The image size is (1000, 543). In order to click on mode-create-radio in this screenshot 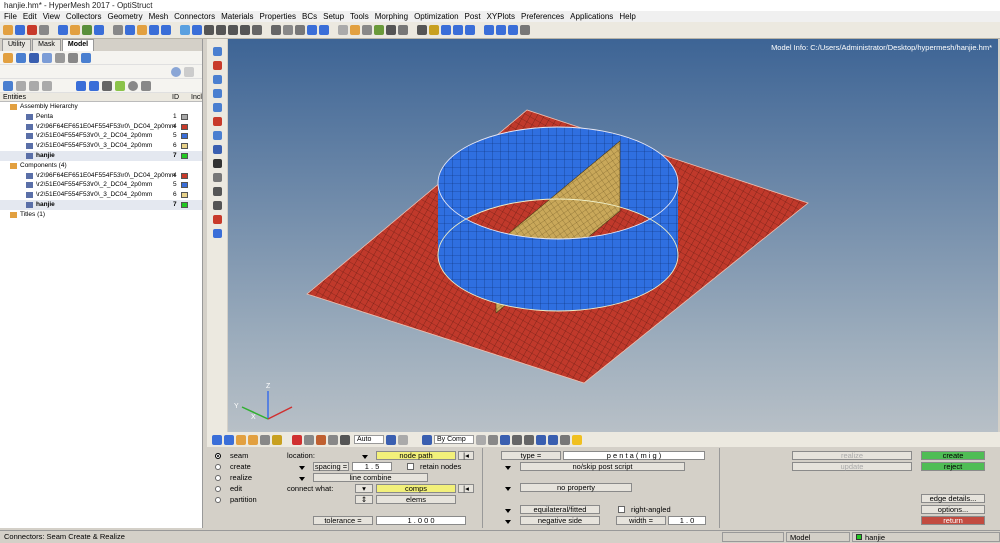, I will do `click(218, 467)`.